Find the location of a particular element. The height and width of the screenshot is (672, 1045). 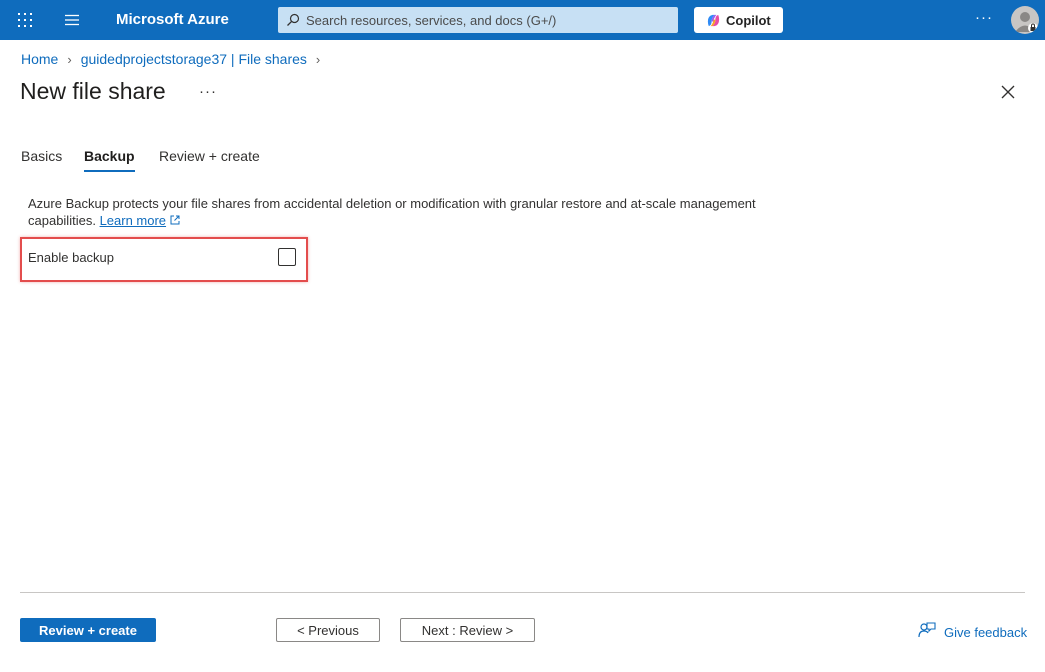

avatar is located at coordinates (1025, 20).